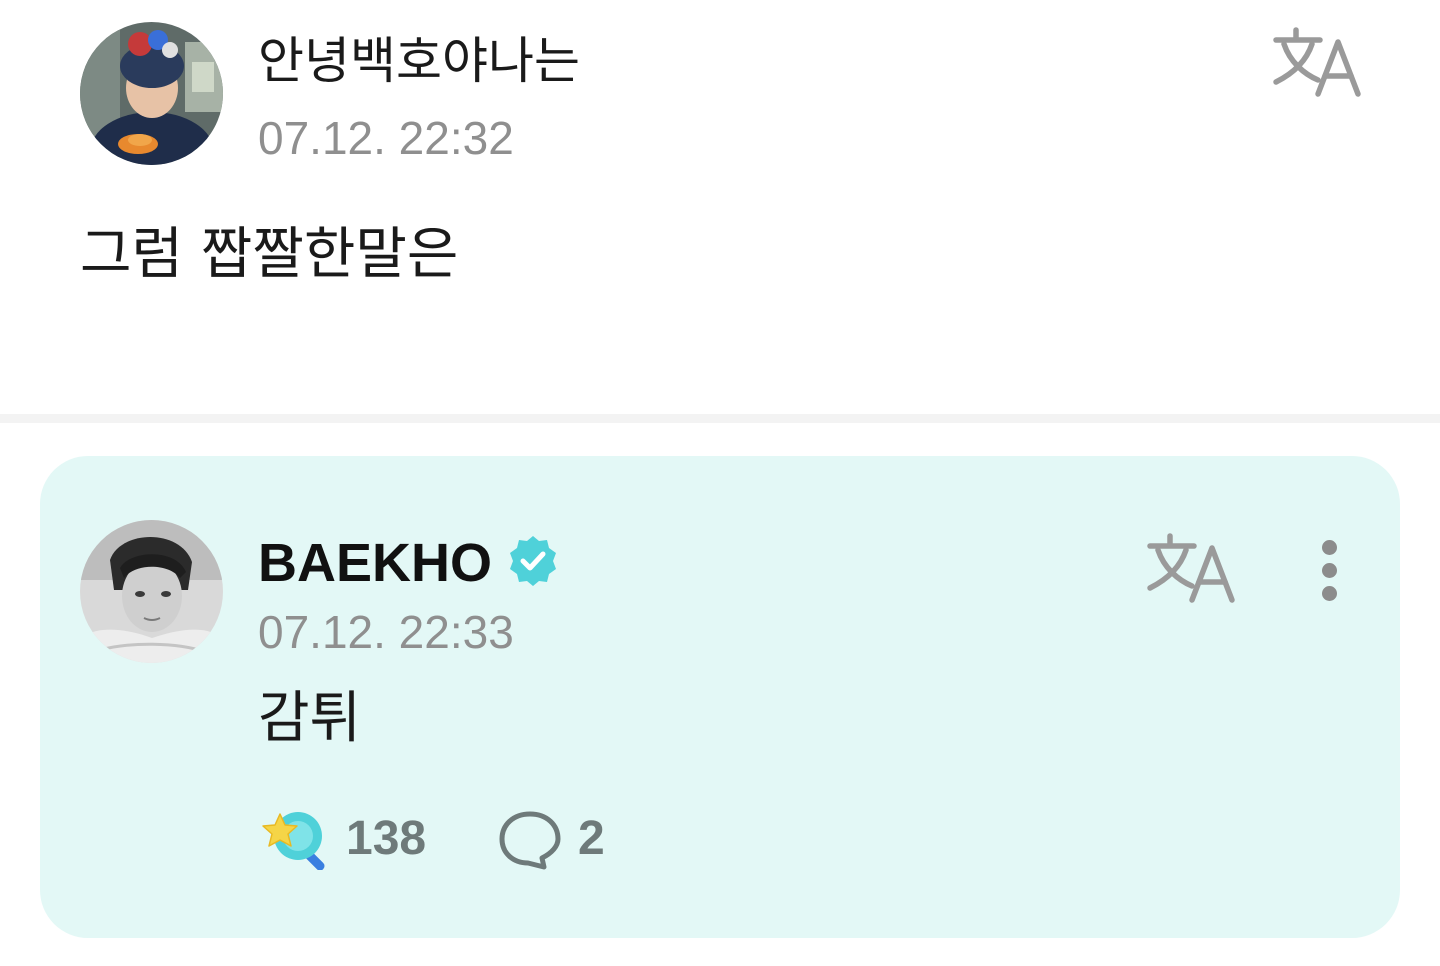 This screenshot has height=966, width=1440. I want to click on star-wand-like-icon, so click(293, 841).